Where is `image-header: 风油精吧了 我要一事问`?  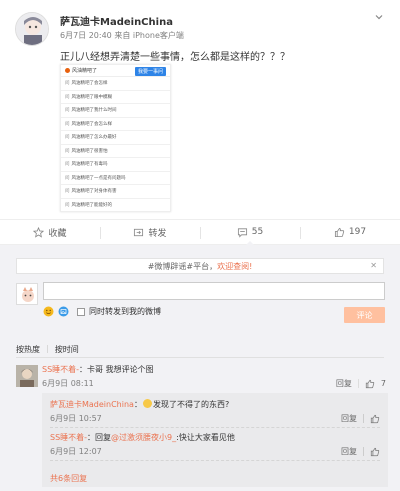 image-header: 风油精吧了 我要一事问 is located at coordinates (115, 71).